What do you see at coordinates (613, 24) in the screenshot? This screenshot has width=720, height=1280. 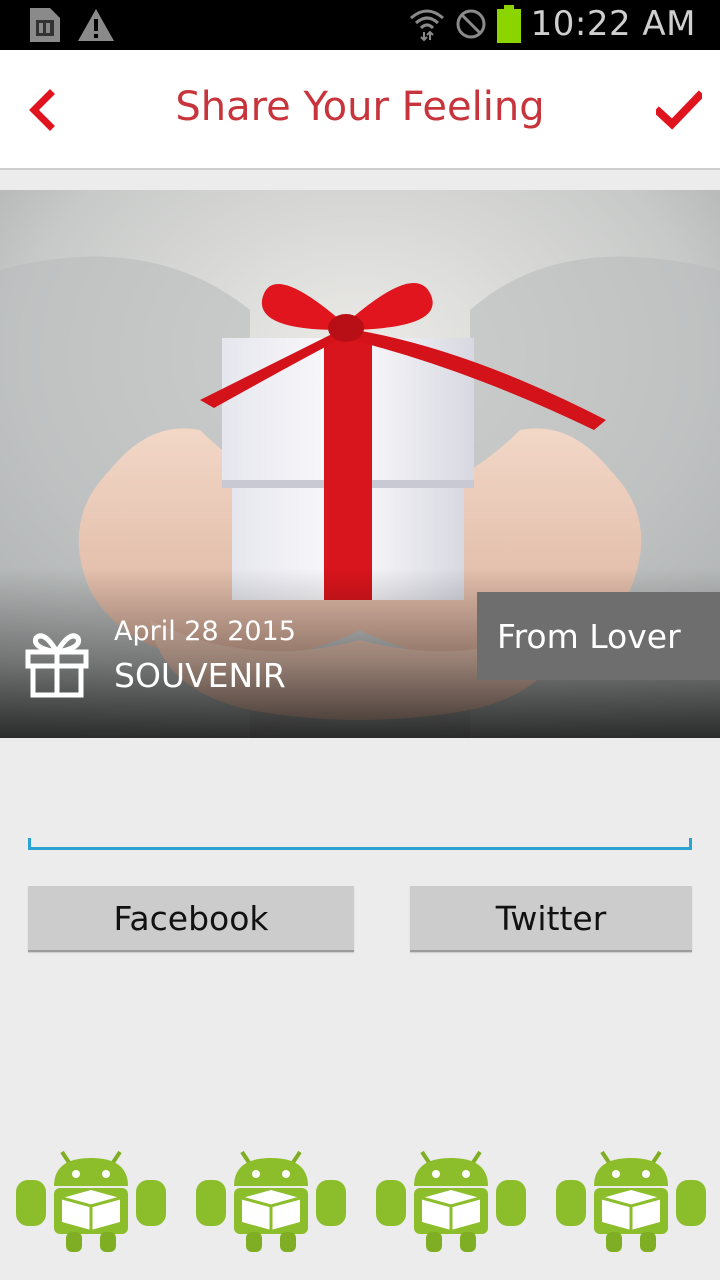 I see `clock: 10:22 AM` at bounding box center [613, 24].